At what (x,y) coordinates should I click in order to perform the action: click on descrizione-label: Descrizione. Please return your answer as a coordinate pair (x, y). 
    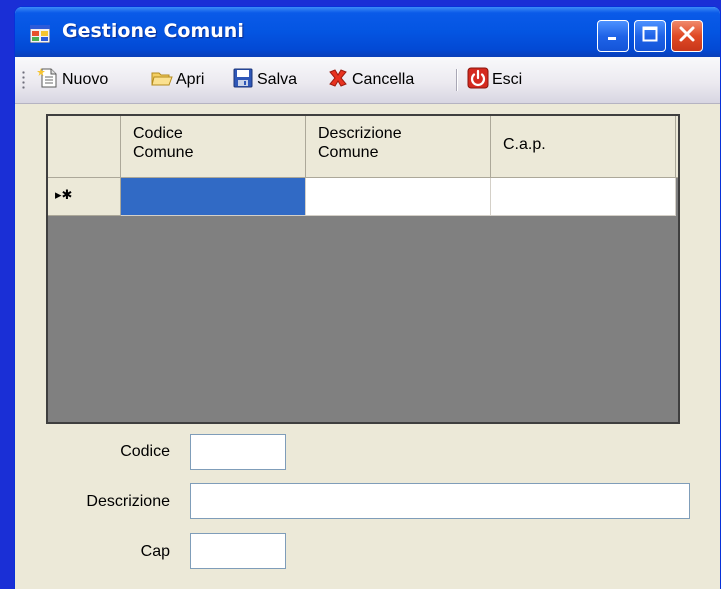
    Looking at the image, I should click on (128, 501).